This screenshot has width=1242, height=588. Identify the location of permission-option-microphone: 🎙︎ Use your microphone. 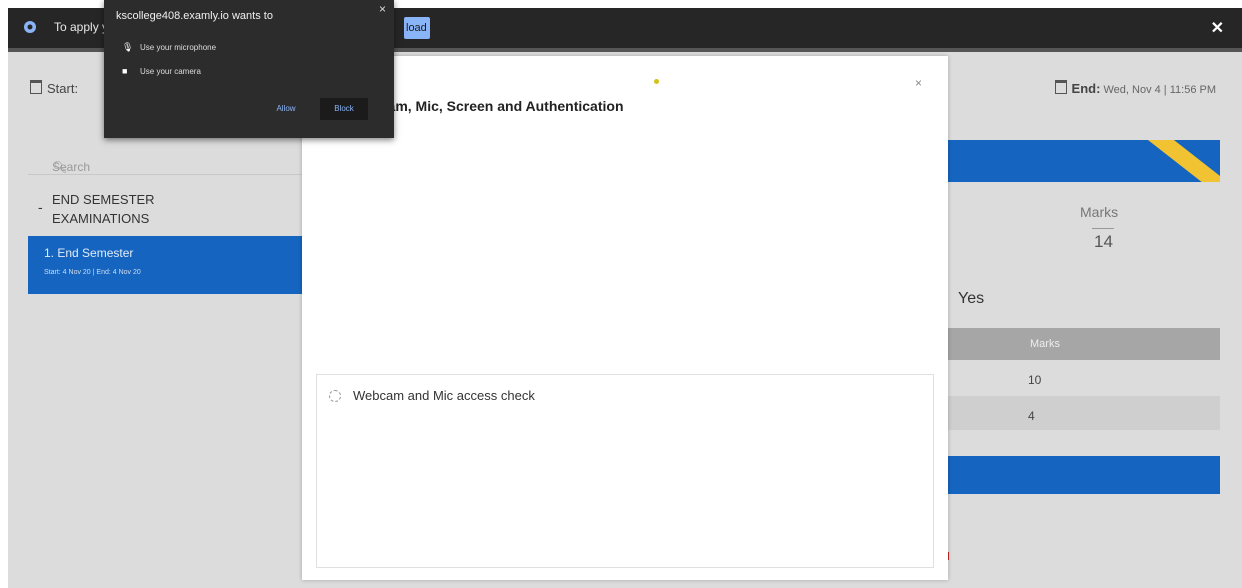
(169, 47).